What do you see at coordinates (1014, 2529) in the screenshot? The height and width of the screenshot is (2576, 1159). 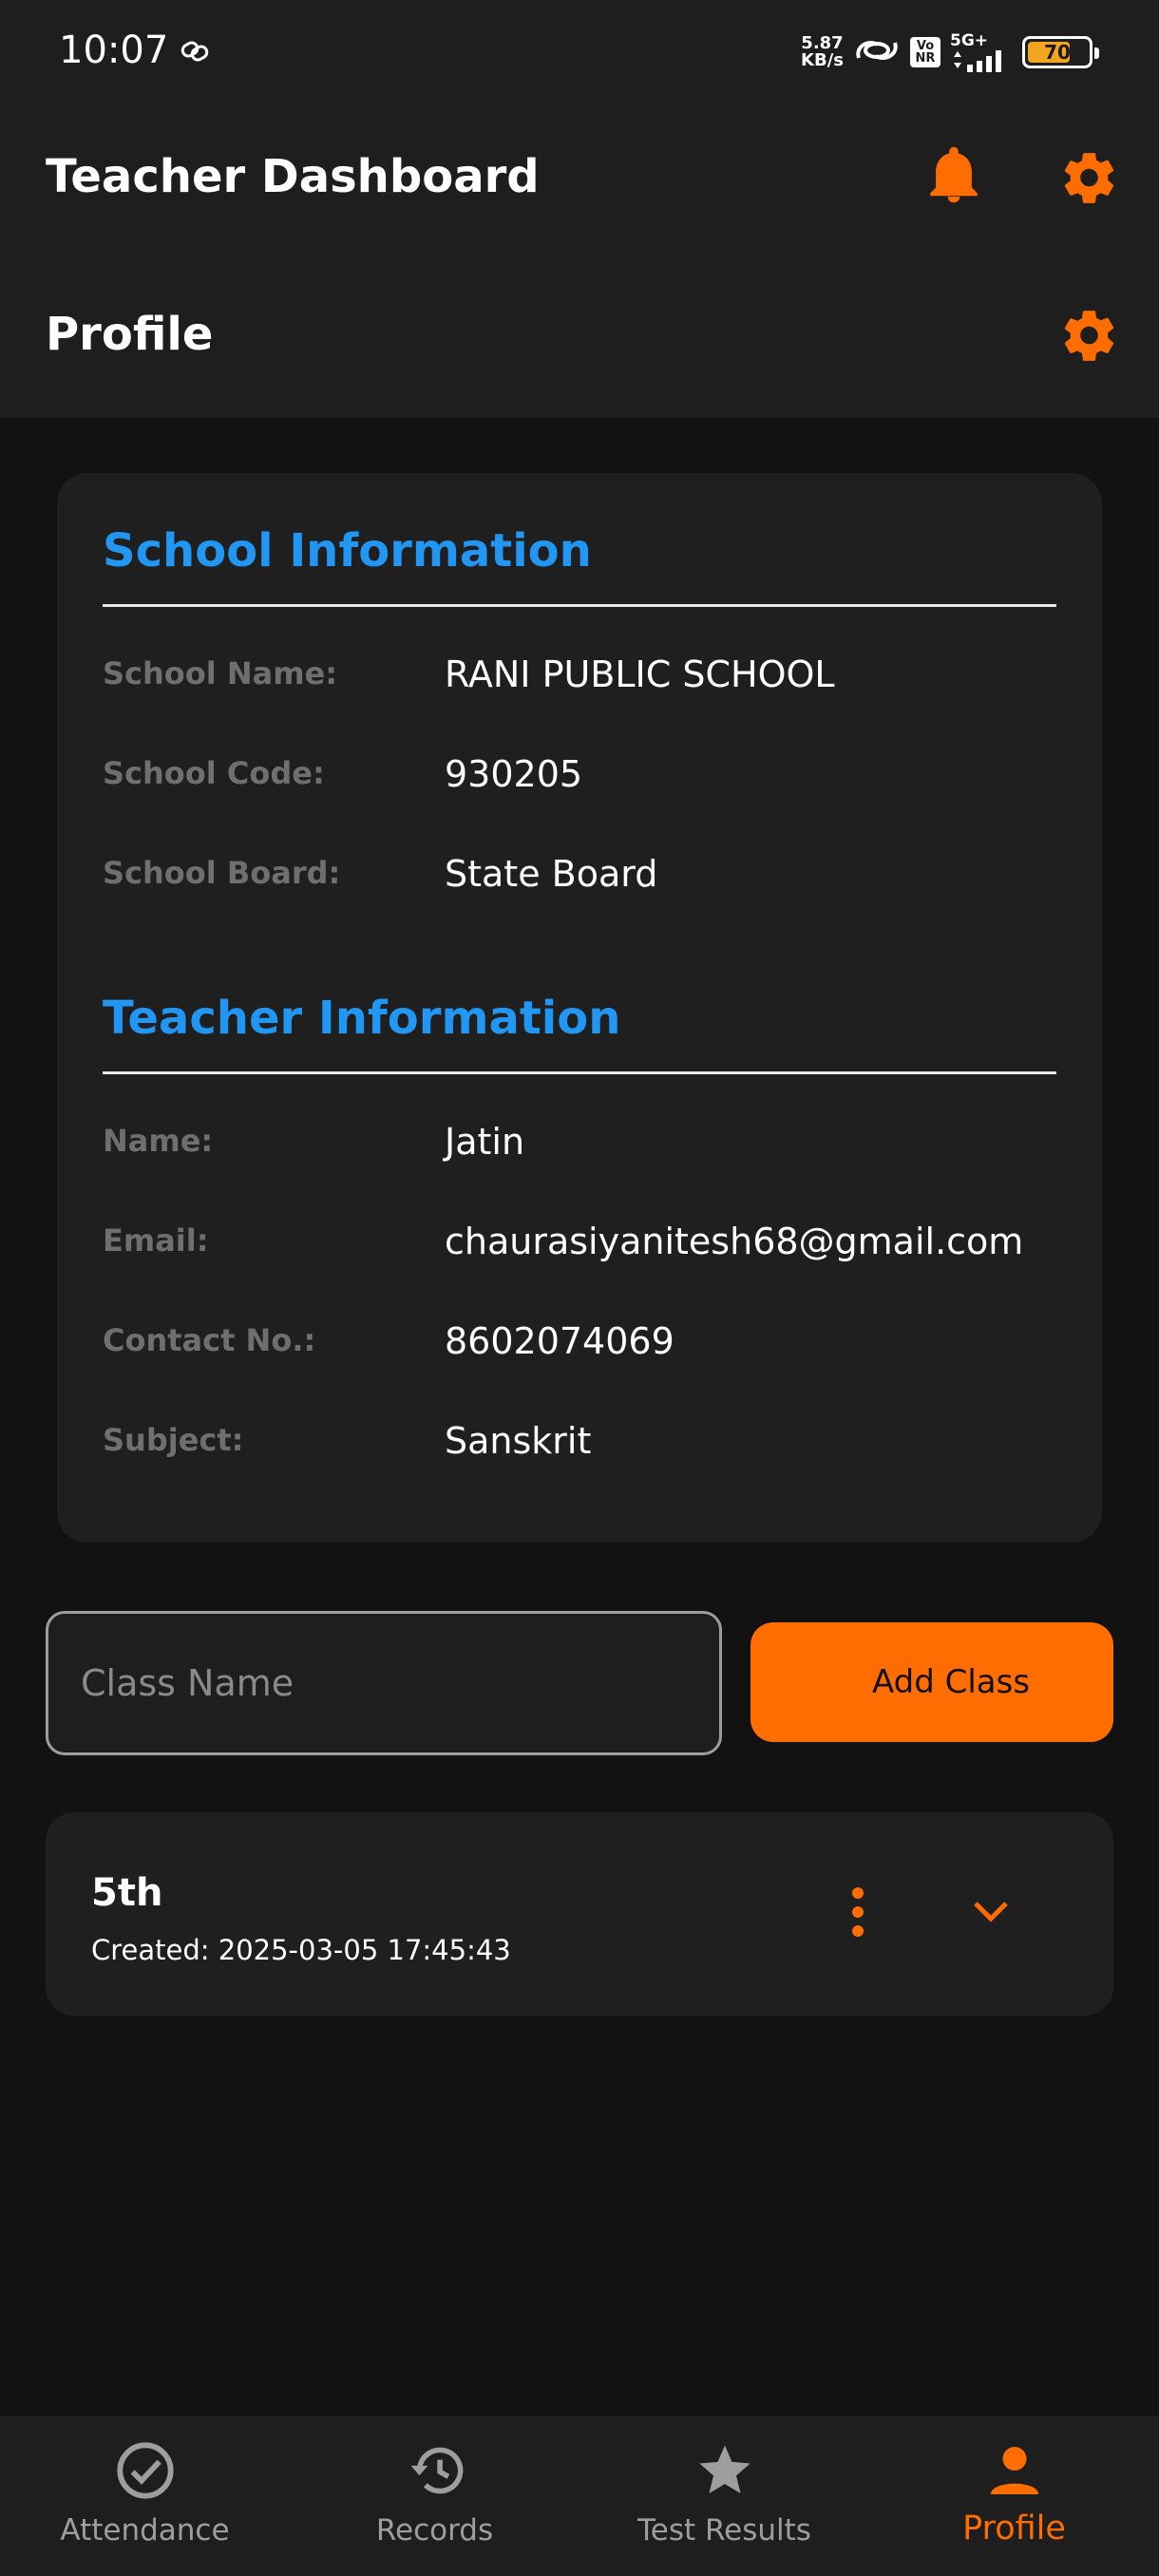 I see `nav-label: Profile` at bounding box center [1014, 2529].